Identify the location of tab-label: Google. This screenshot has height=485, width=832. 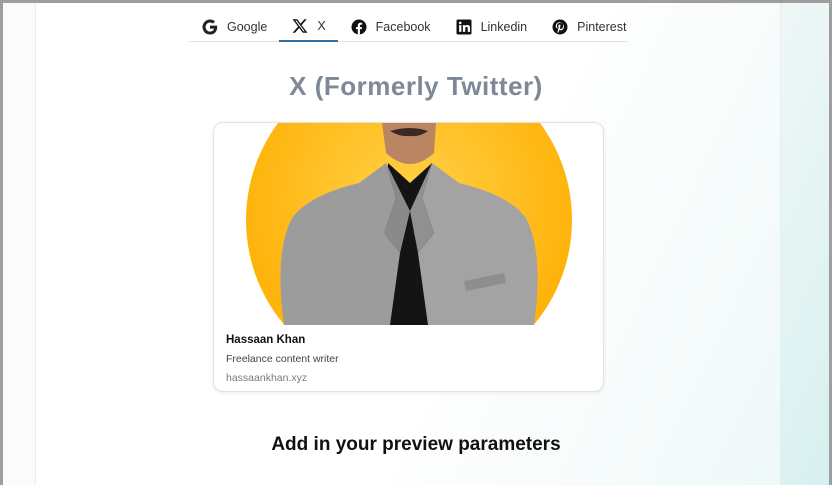
(247, 26).